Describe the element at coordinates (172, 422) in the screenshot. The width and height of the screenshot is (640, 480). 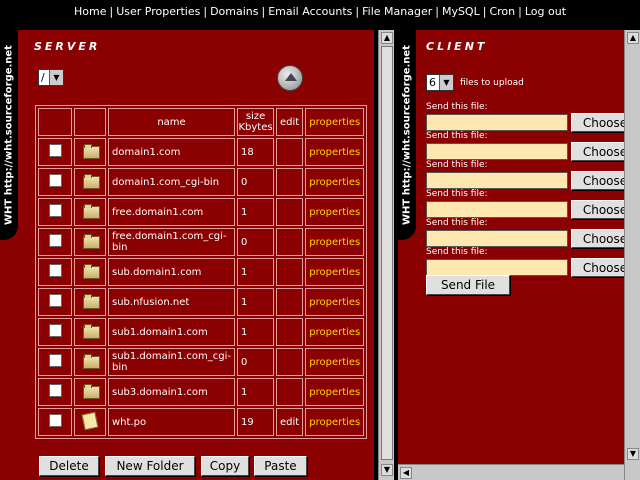
I see `row-name: wht.po` at that location.